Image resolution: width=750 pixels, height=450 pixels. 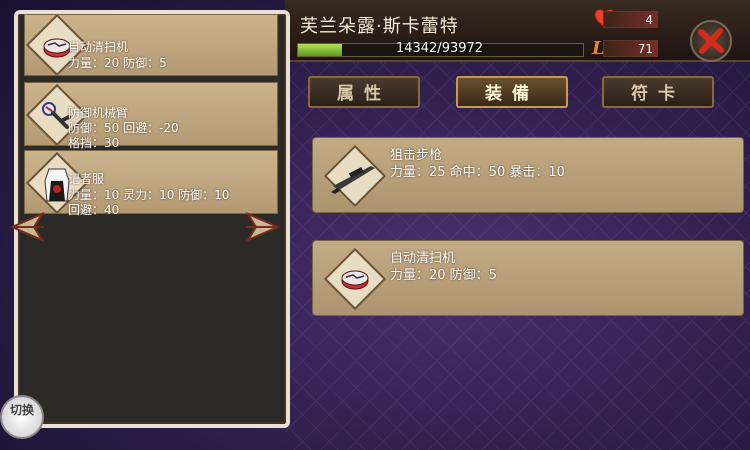 I want to click on equipped-slot, so click(x=528, y=278).